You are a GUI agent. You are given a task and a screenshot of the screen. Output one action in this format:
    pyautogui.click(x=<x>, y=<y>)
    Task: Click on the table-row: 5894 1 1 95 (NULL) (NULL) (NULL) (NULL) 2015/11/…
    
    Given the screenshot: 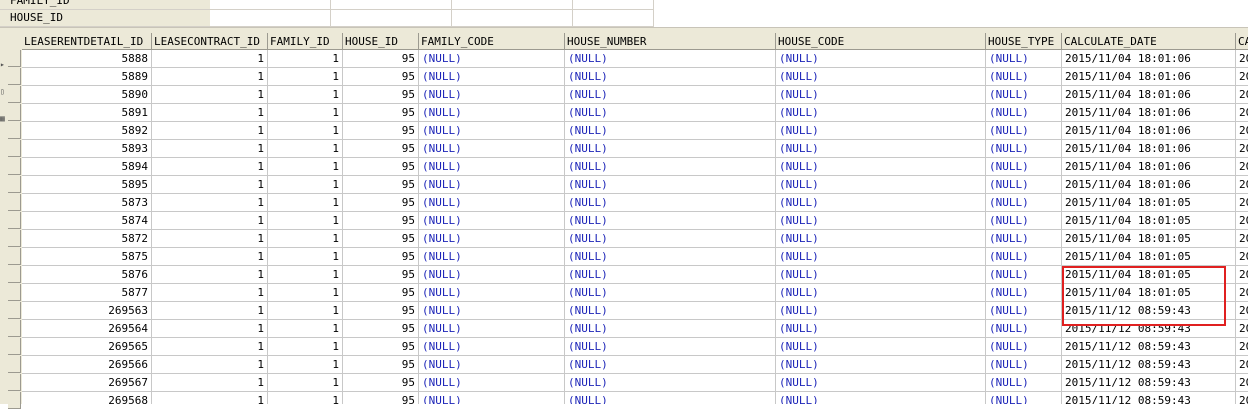 What is the action you would take?
    pyautogui.click(x=635, y=167)
    